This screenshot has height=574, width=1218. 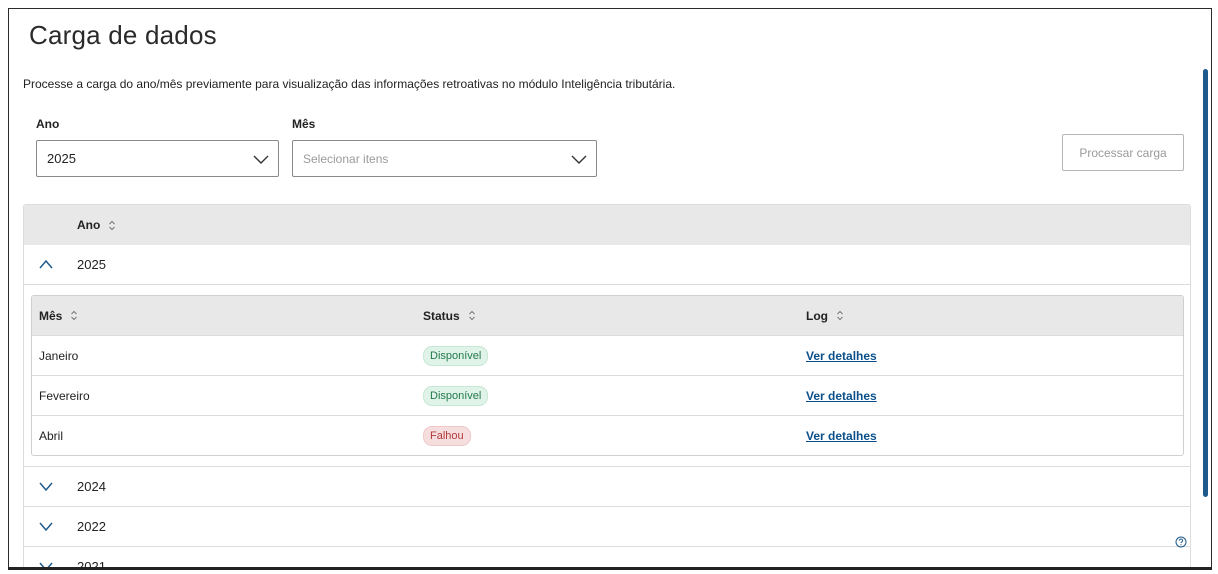 What do you see at coordinates (157, 158) in the screenshot?
I see `year-select: 2025` at bounding box center [157, 158].